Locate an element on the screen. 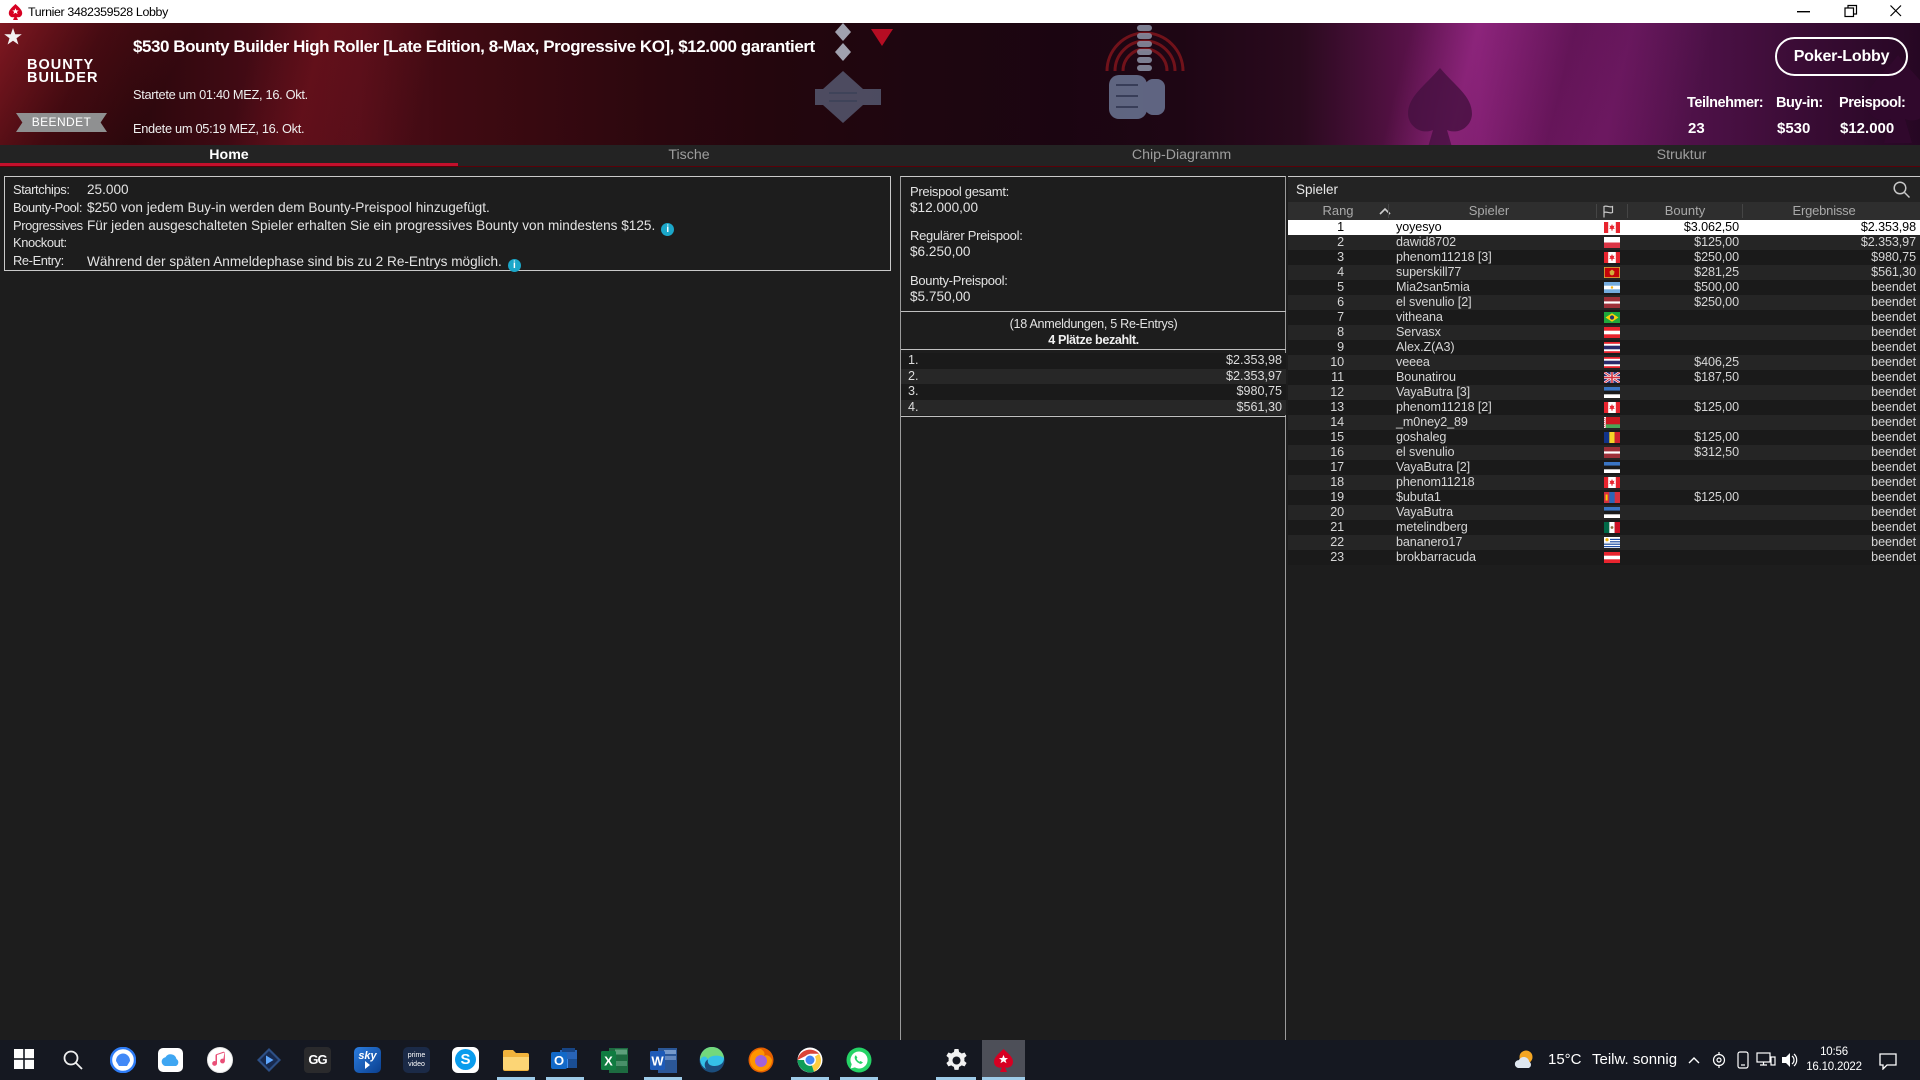  svg-text: O is located at coordinates (559, 1060).